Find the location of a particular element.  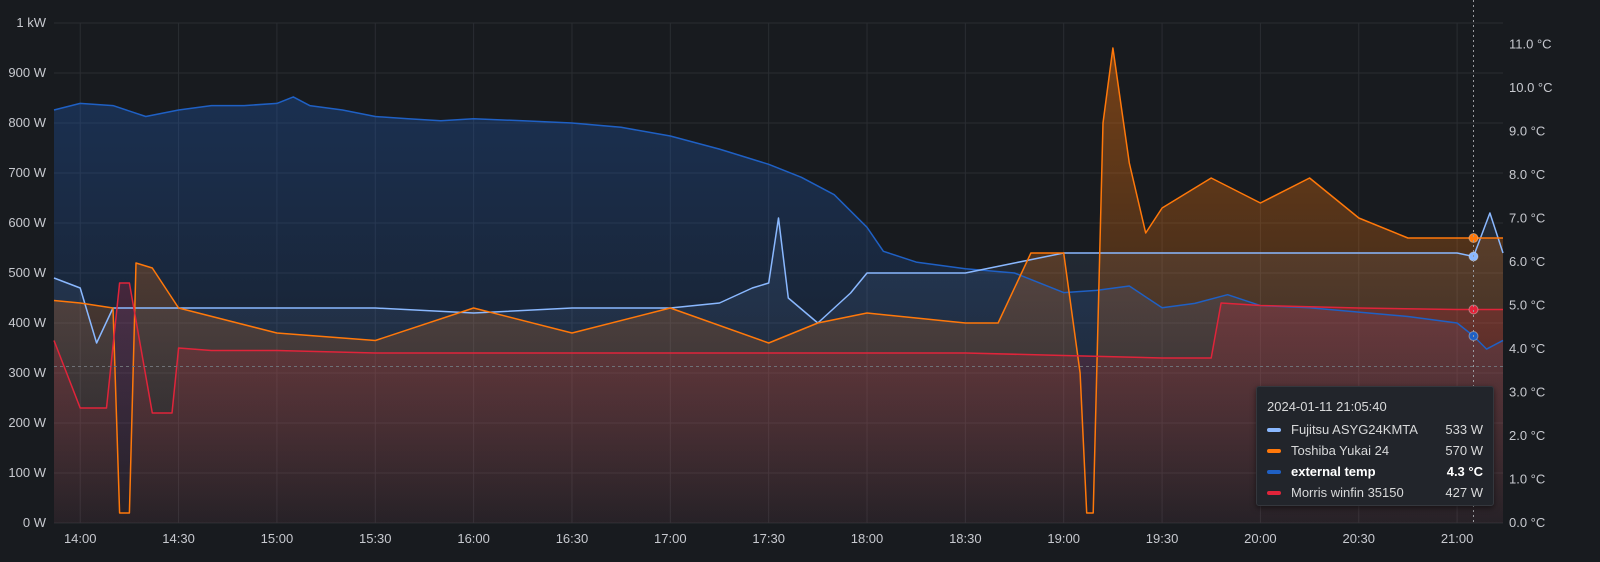

y-left-tick-label: 400 W is located at coordinates (27, 322).